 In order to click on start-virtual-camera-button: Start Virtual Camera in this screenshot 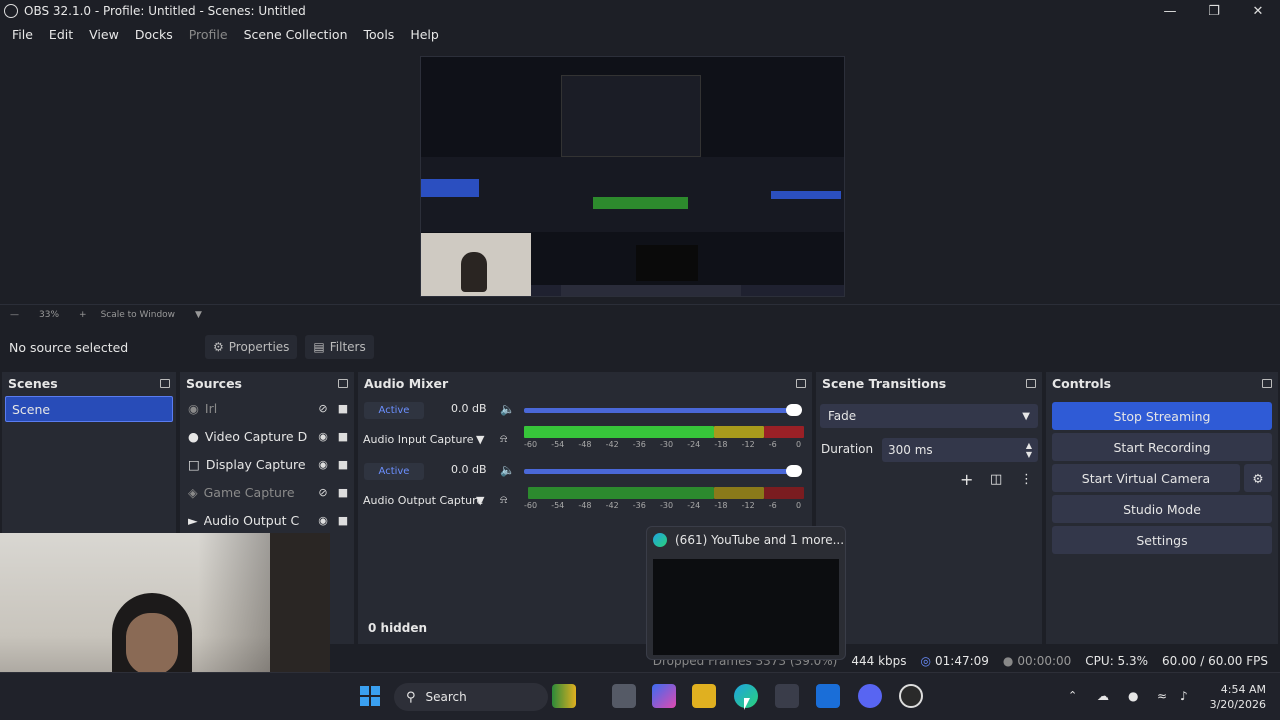, I will do `click(1146, 478)`.